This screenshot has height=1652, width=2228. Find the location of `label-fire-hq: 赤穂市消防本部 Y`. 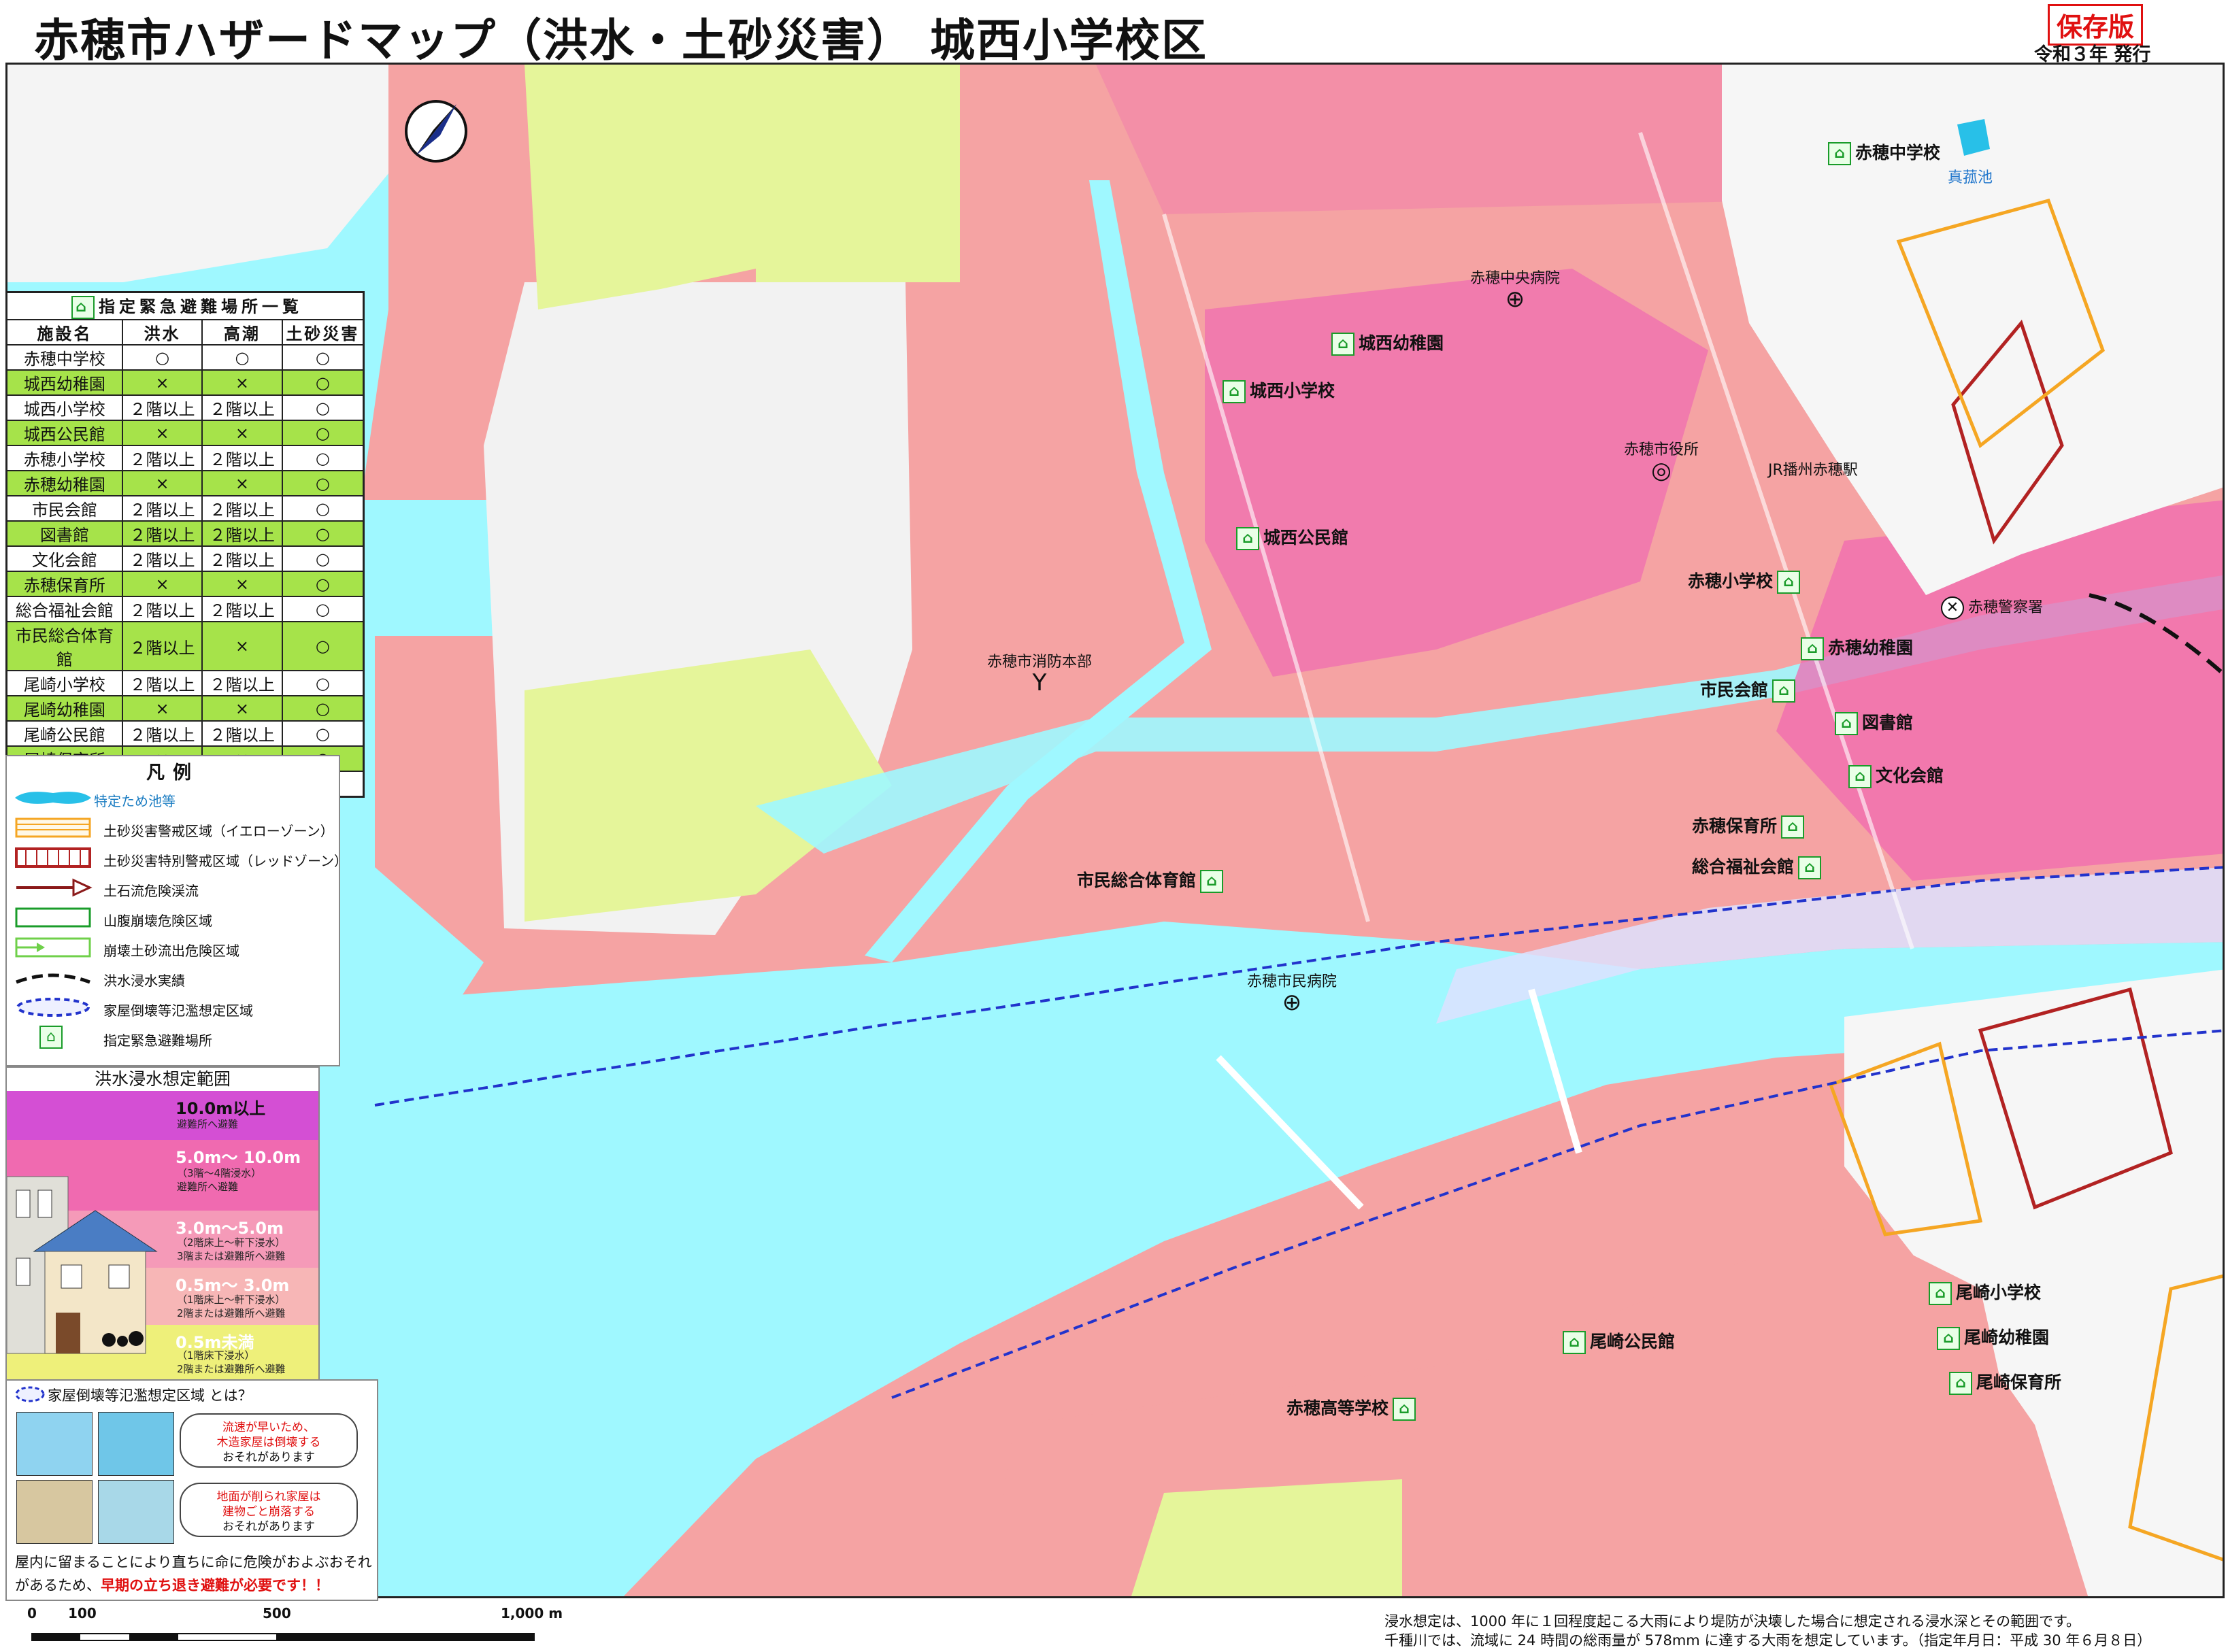

label-fire-hq: 赤穂市消防本部 Y is located at coordinates (1039, 672).